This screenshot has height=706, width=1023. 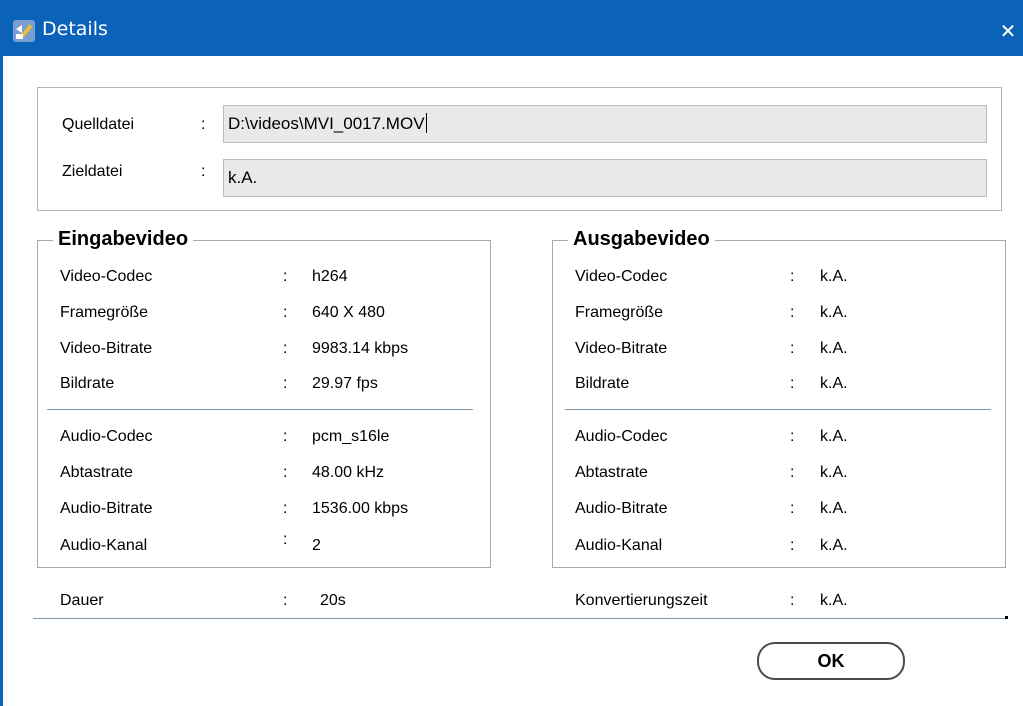 I want to click on ok-button: OK, so click(x=831, y=661).